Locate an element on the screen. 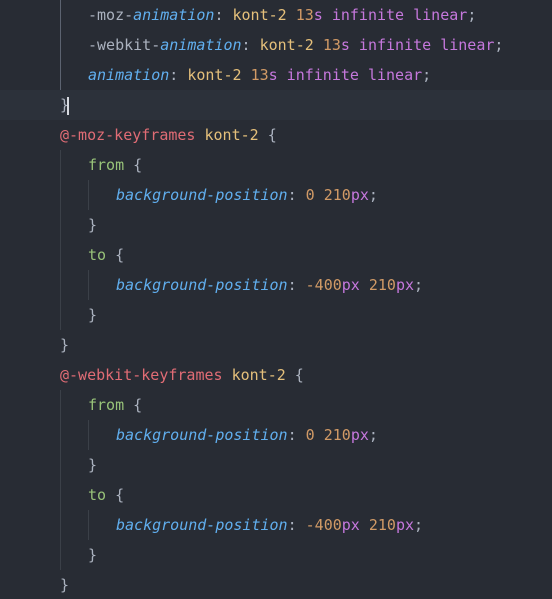 Image resolution: width=552 pixels, height=599 pixels. code-line-text: from { is located at coordinates (115, 405).